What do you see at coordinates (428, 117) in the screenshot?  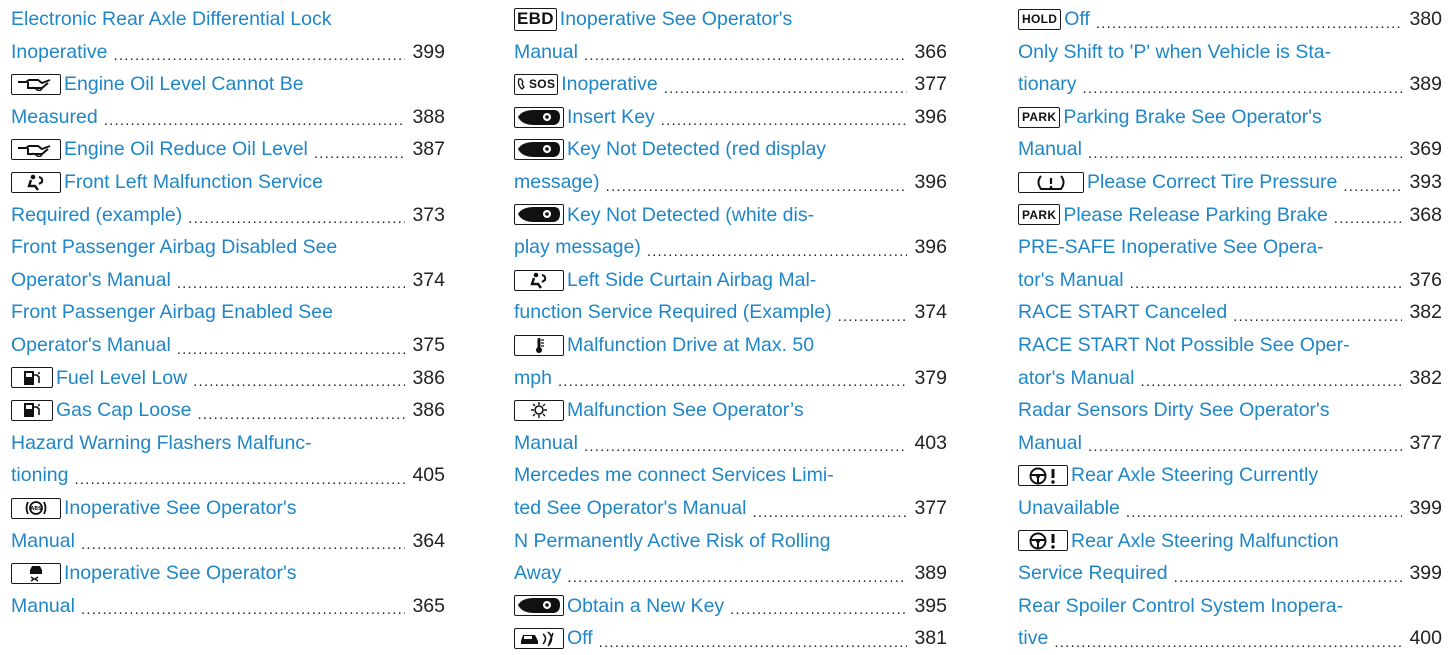 I see `page-number: 388` at bounding box center [428, 117].